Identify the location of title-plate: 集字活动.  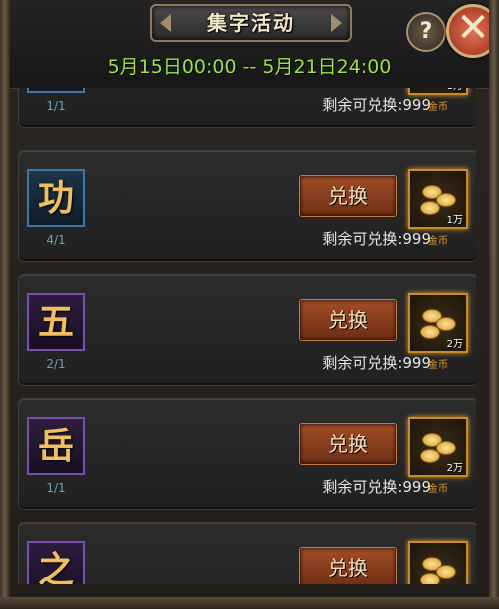
(251, 23).